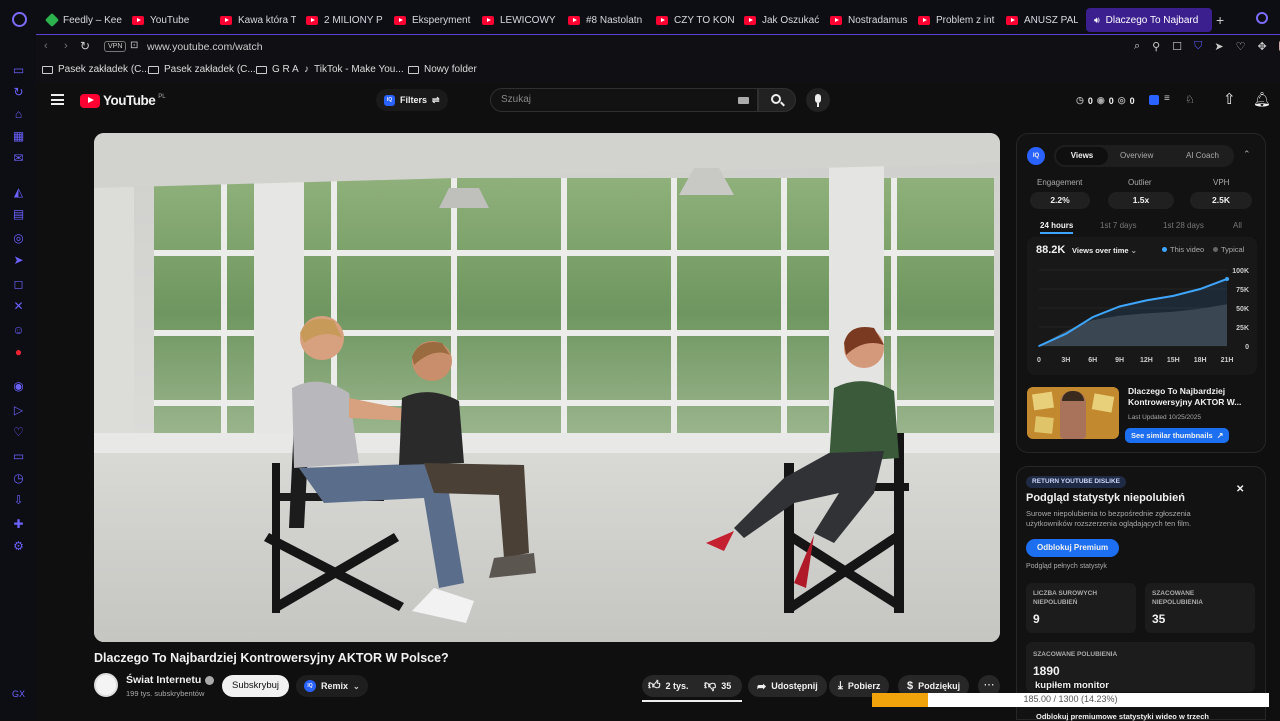 The width and height of the screenshot is (1280, 721). I want to click on lock-icon: ⊡, so click(134, 45).